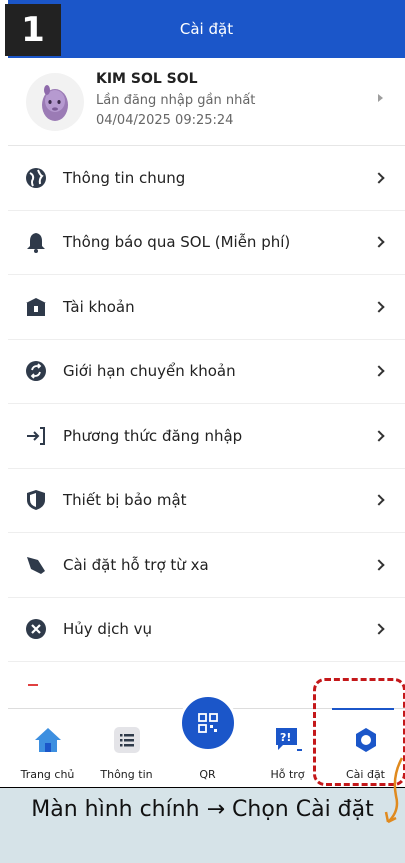 The height and width of the screenshot is (863, 405). I want to click on caret-right-icon, so click(380, 98).